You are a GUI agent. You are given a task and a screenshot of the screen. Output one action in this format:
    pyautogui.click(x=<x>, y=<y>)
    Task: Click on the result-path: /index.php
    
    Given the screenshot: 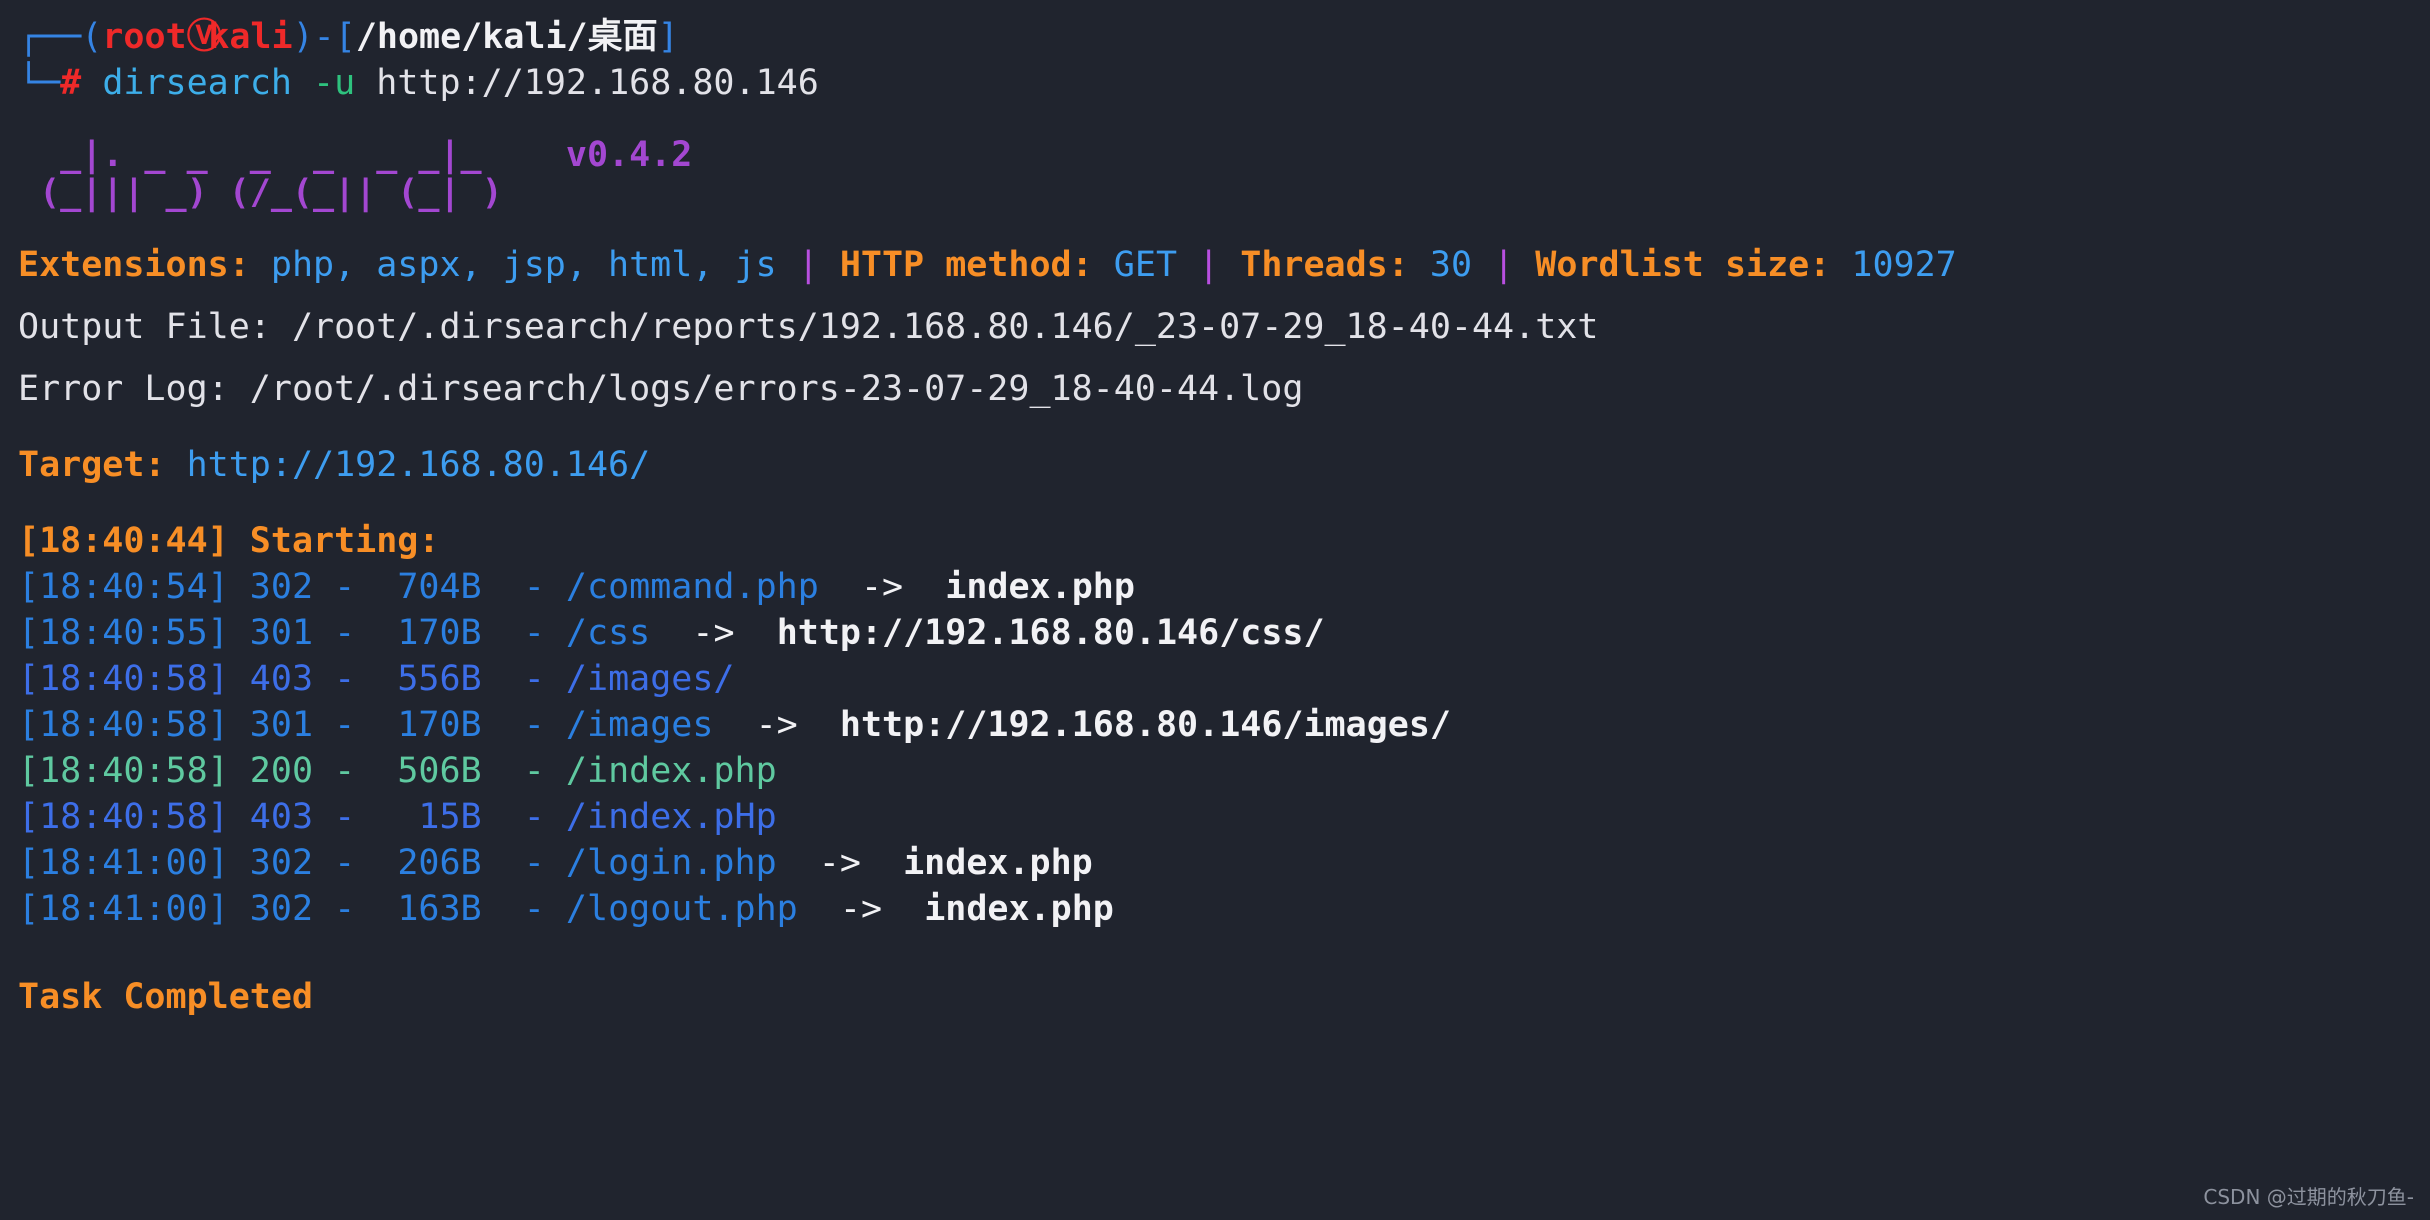 What is the action you would take?
    pyautogui.click(x=671, y=771)
    